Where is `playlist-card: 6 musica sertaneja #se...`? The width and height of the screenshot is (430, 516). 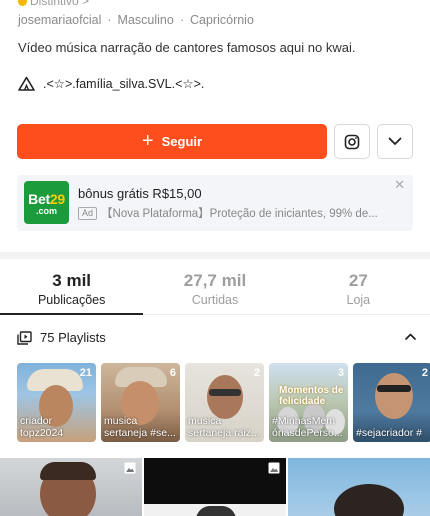 playlist-card: 6 musica sertaneja #se... is located at coordinates (140, 402).